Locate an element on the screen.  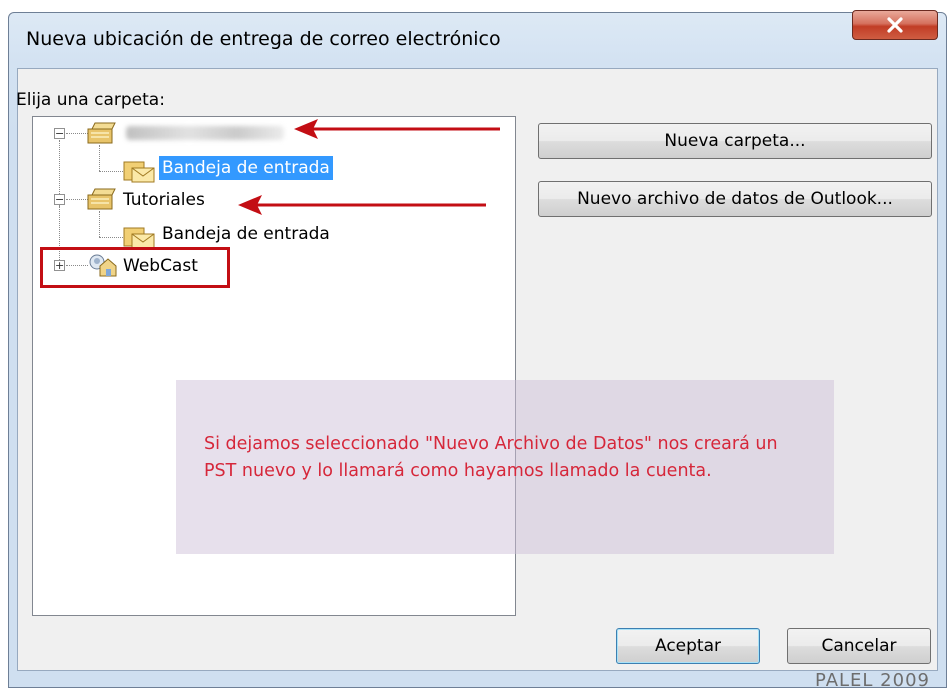
tree-node-inbox-1: Bandeja de entrada is located at coordinates (246, 168).